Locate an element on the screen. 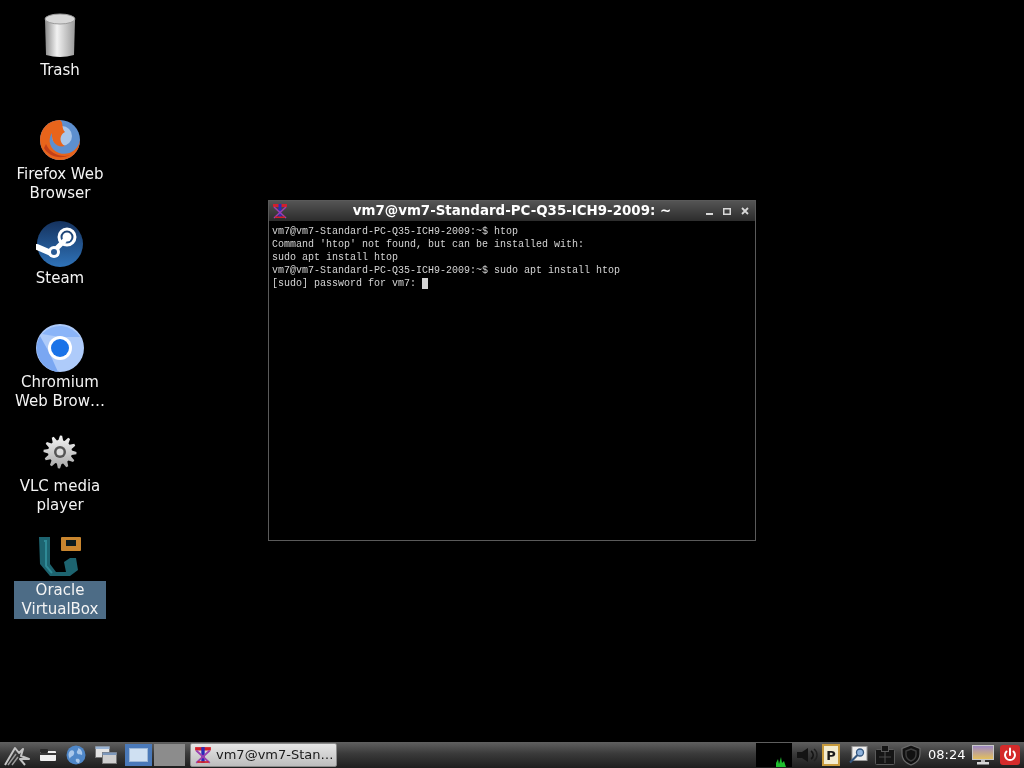  windows-icon is located at coordinates (106, 755).